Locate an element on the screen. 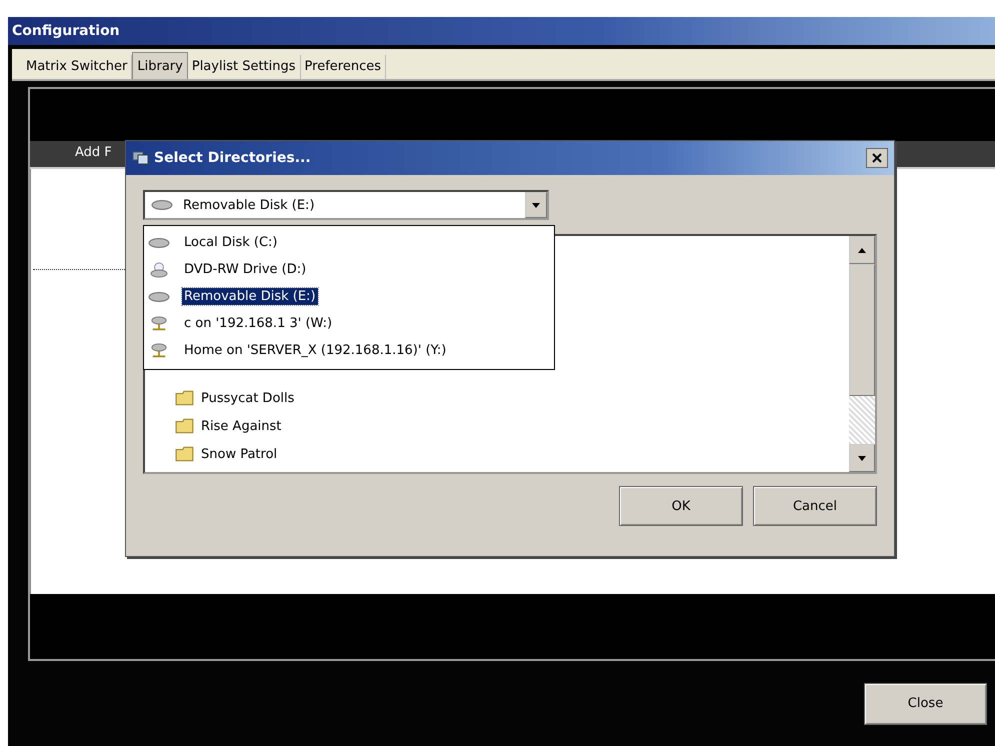  tab: Preferences is located at coordinates (343, 67).